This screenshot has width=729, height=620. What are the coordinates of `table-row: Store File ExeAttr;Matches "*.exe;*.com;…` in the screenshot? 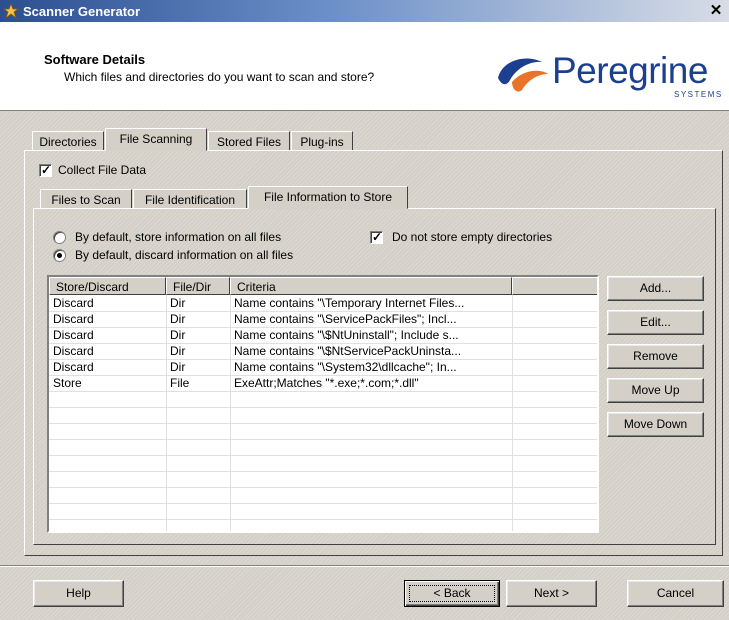 It's located at (323, 383).